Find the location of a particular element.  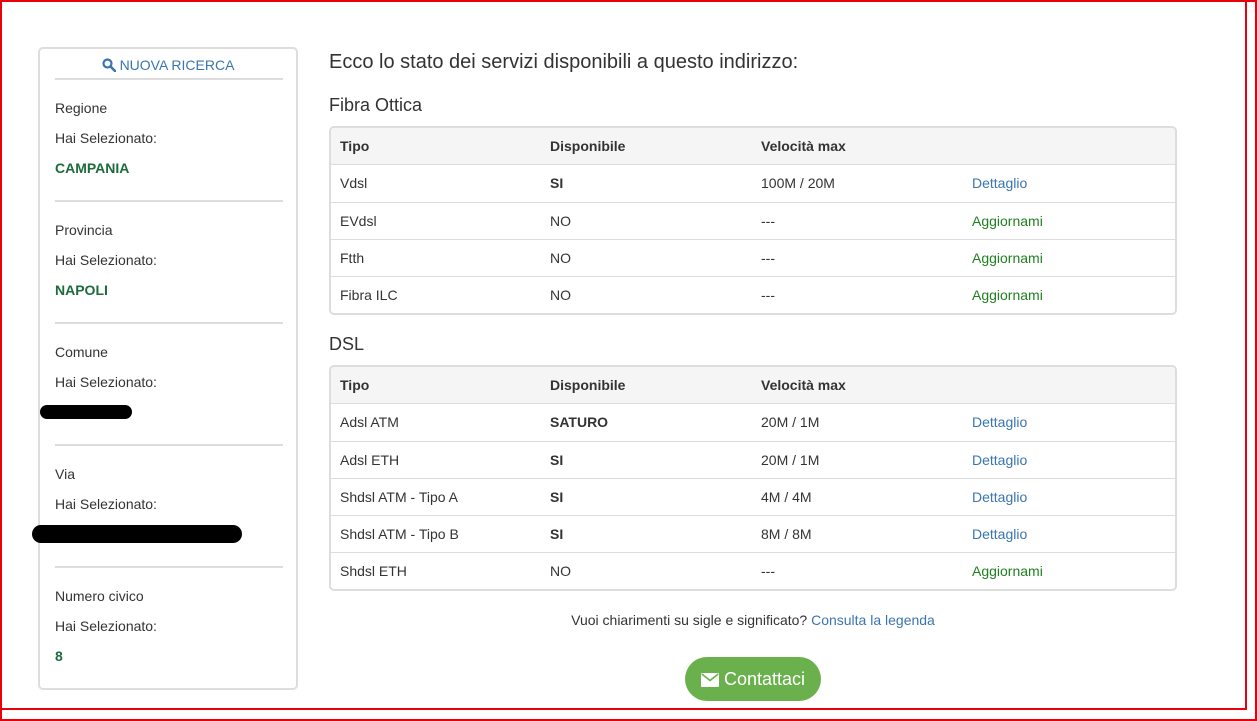

numero-civico-label: Numero civico is located at coordinates (99, 596).